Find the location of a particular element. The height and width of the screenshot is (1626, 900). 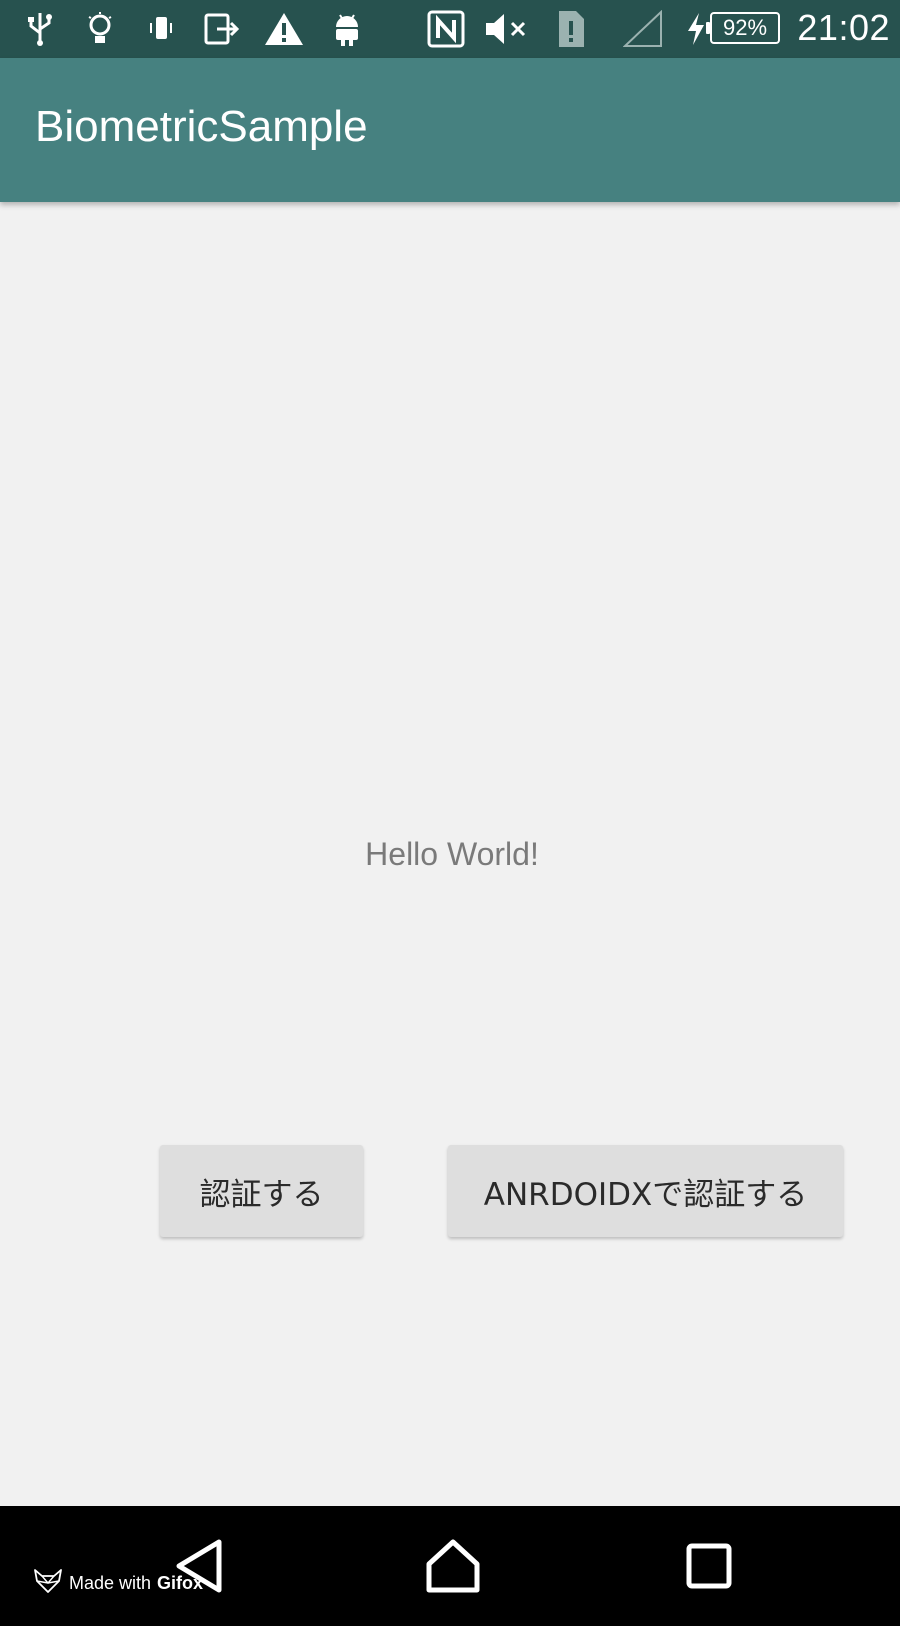

lightbulb-icon is located at coordinates (100, 29).